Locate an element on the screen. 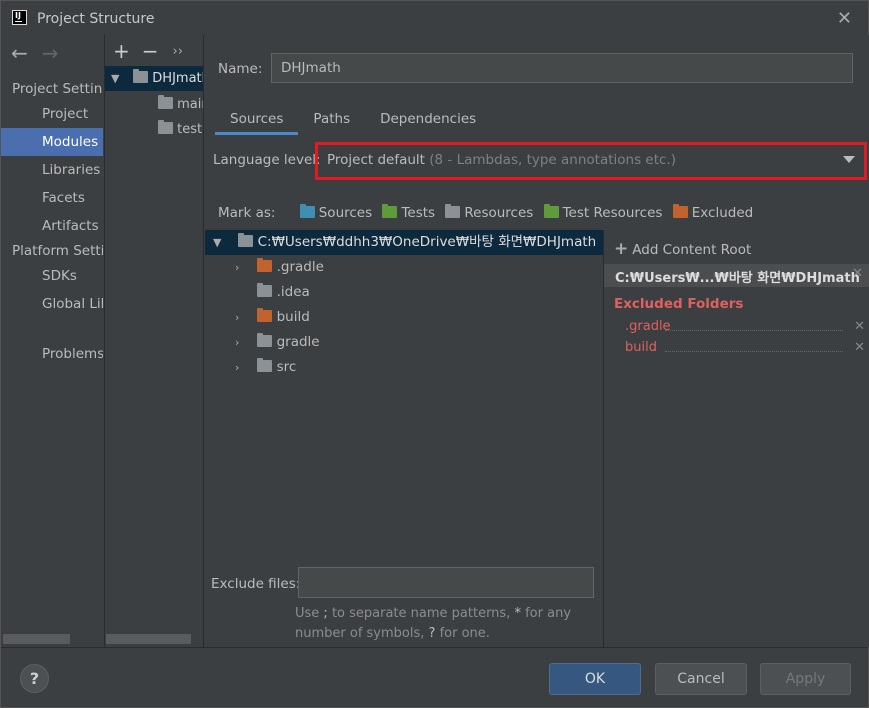 The height and width of the screenshot is (708, 869). module-tree-root: ▼ DHJmath is located at coordinates (154, 78).